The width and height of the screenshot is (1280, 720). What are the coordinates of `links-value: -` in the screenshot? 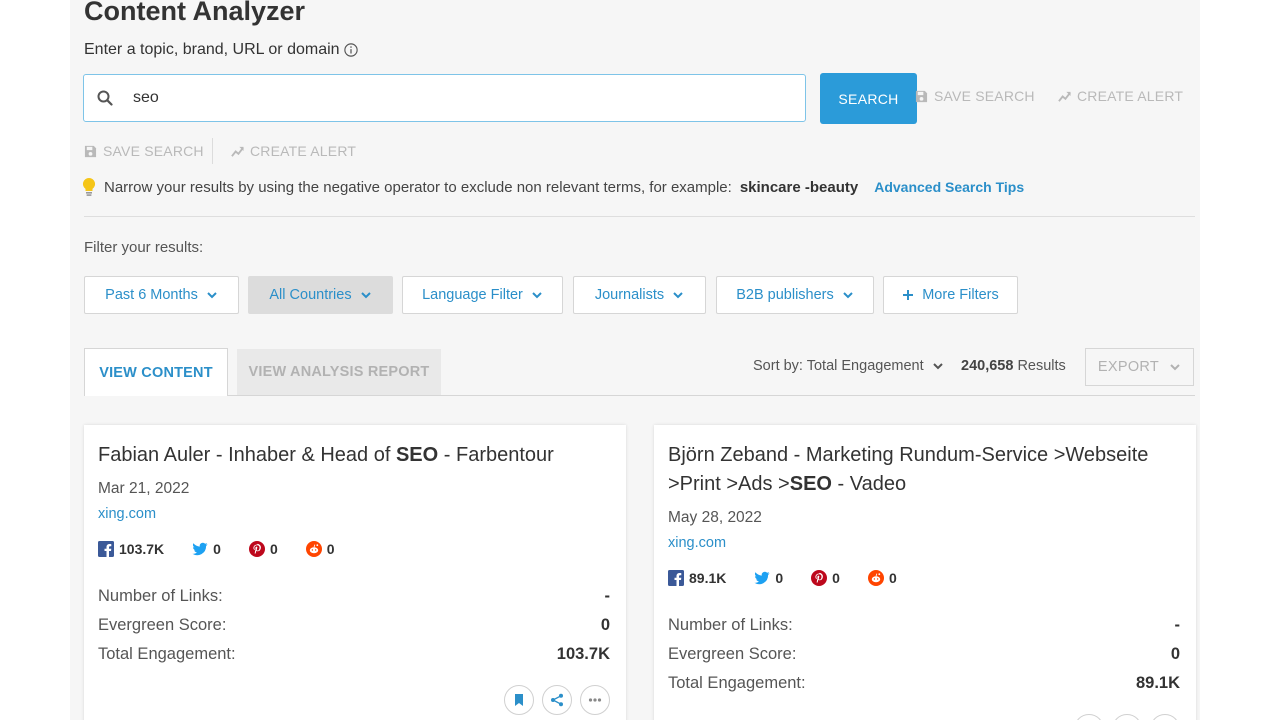 It's located at (607, 596).